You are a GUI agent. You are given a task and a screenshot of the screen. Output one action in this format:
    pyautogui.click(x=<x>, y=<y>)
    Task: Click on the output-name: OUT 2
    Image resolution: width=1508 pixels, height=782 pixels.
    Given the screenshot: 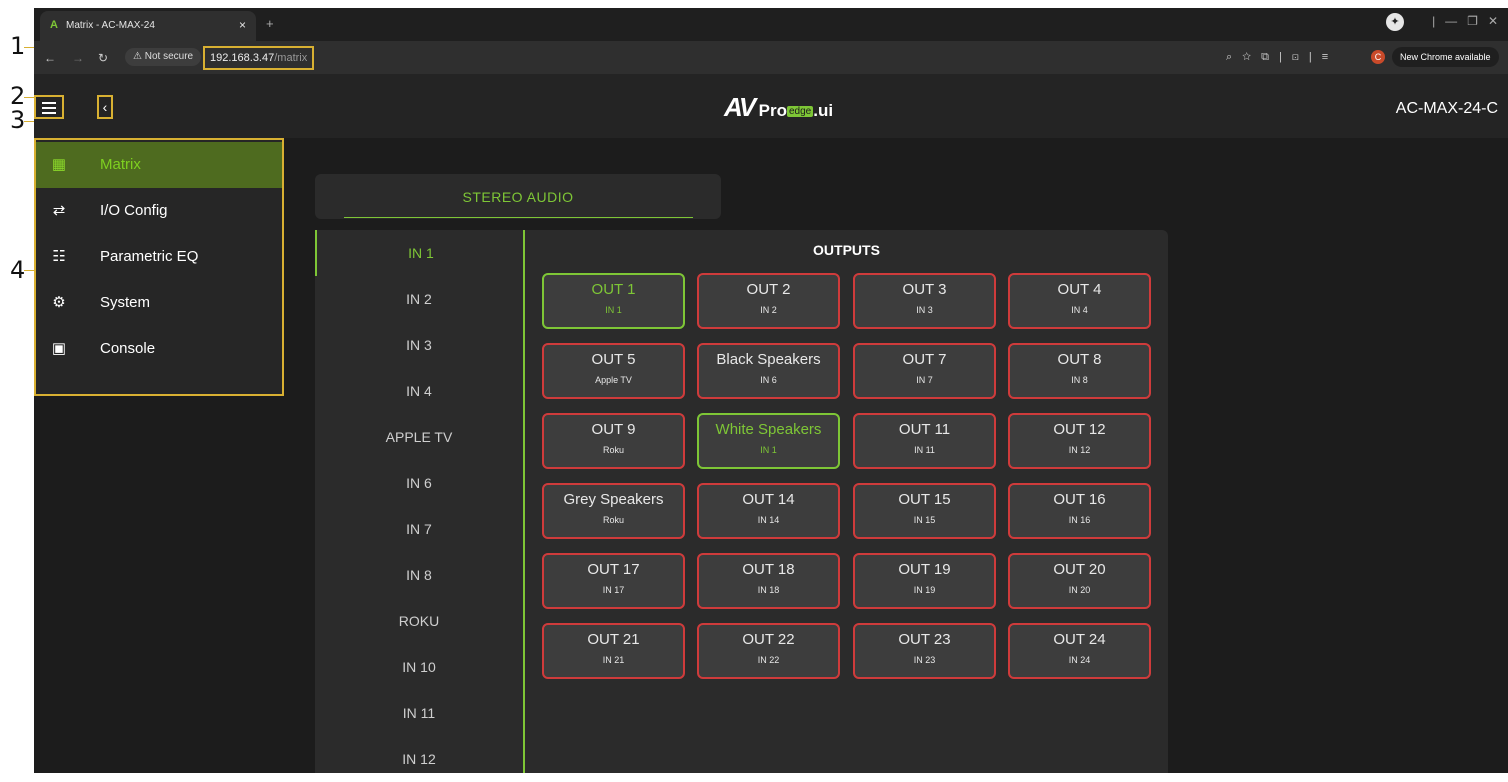 What is the action you would take?
    pyautogui.click(x=768, y=289)
    